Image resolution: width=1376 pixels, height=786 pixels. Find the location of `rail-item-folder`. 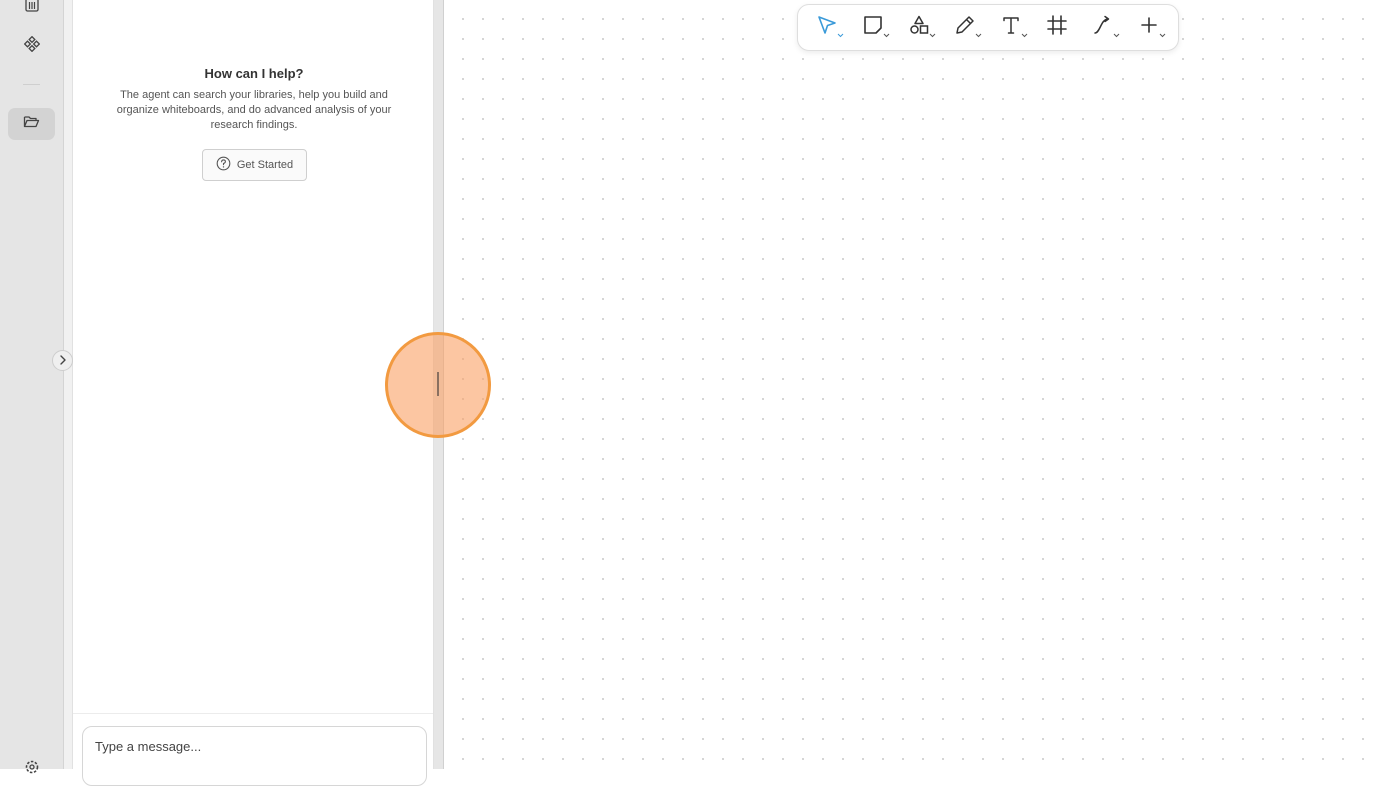

rail-item-folder is located at coordinates (31, 124).